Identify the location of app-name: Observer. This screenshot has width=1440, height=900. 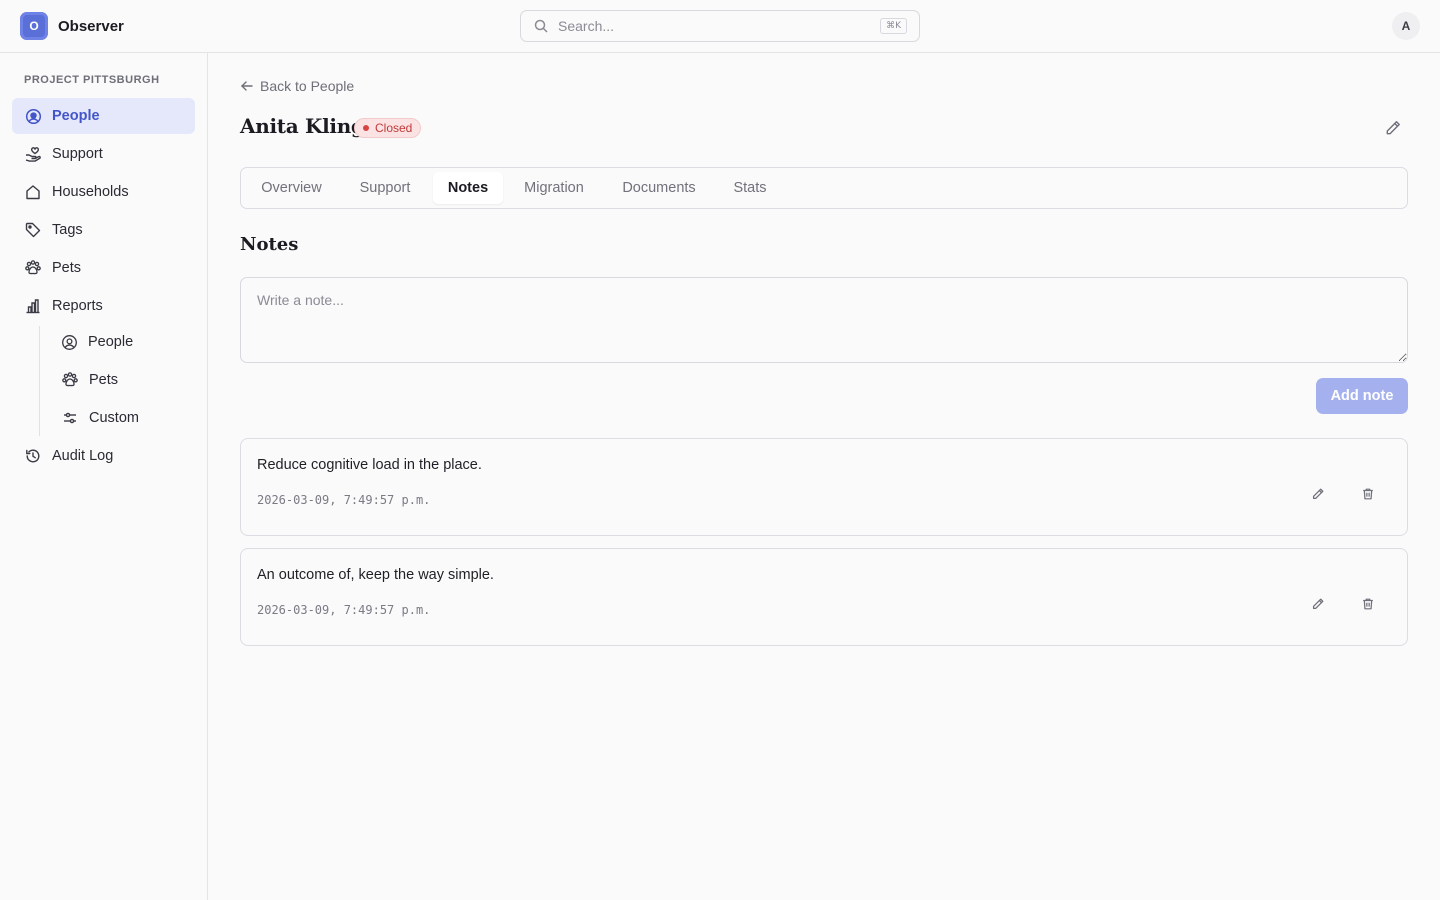
(91, 26).